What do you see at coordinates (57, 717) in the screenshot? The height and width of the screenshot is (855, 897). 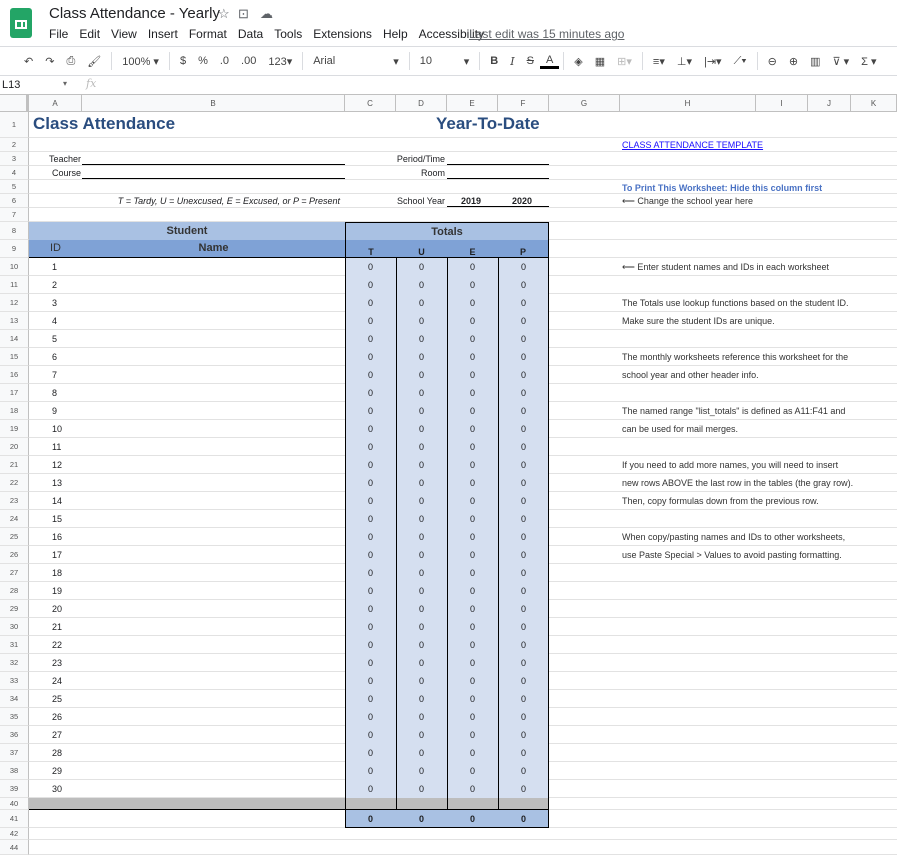 I see `student-id: 26` at bounding box center [57, 717].